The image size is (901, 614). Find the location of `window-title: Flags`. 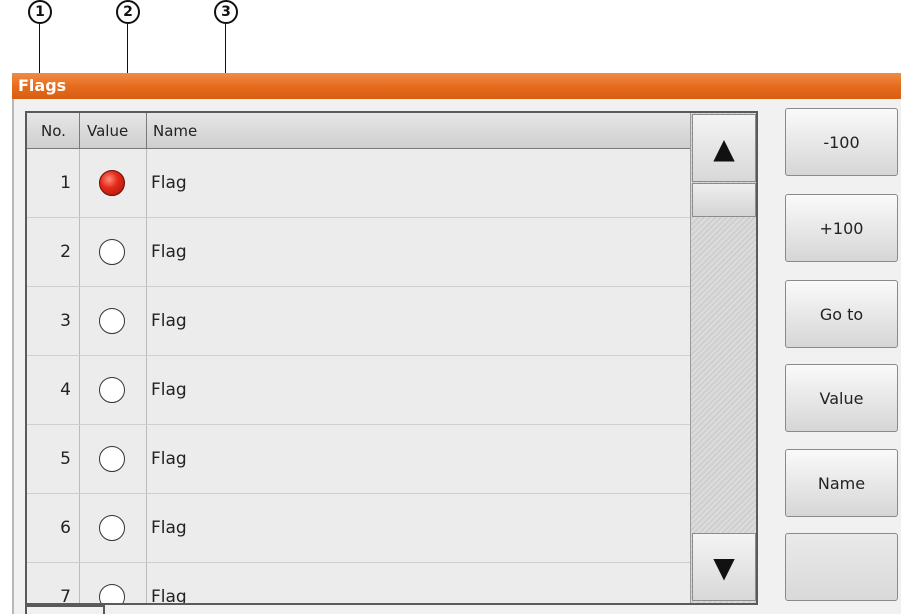

window-title: Flags is located at coordinates (42, 85).